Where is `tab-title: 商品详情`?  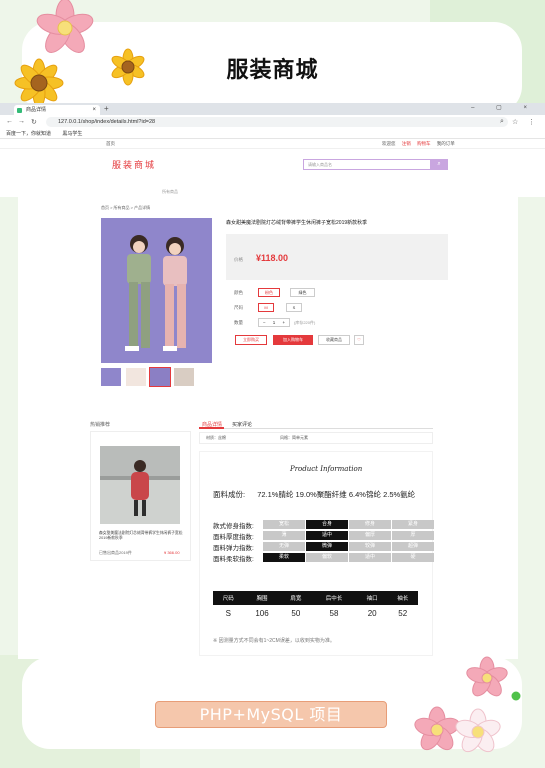 tab-title: 商品详情 is located at coordinates (36, 110).